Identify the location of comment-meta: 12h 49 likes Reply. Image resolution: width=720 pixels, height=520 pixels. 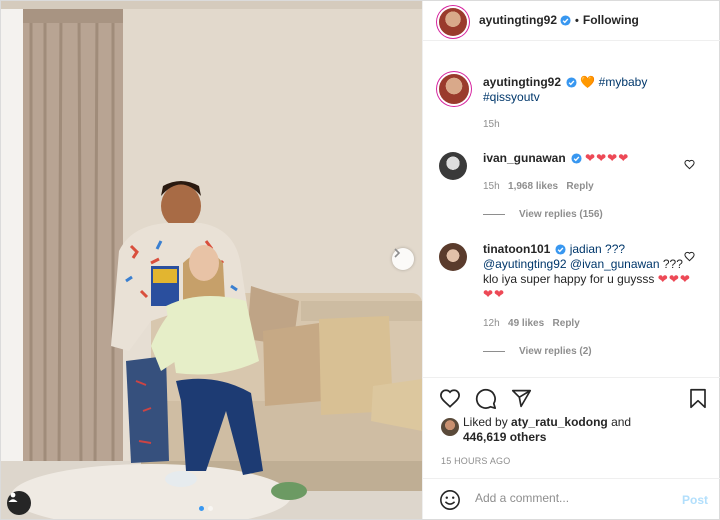
(531, 323).